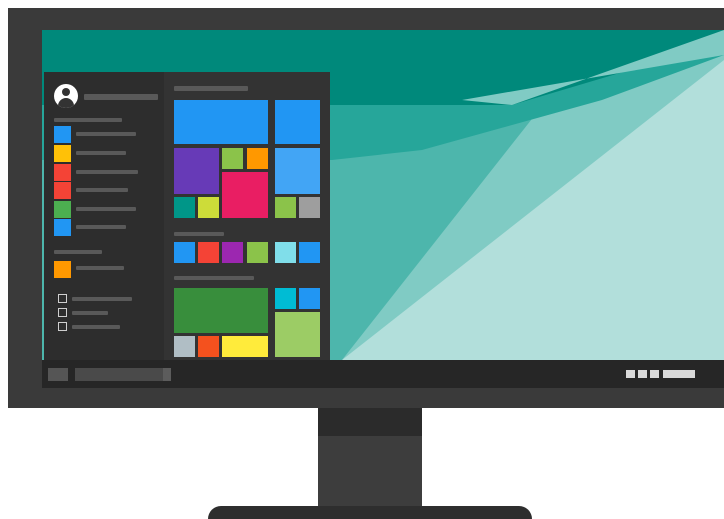  I want to click on monitor-stand-shadow, so click(370, 422).